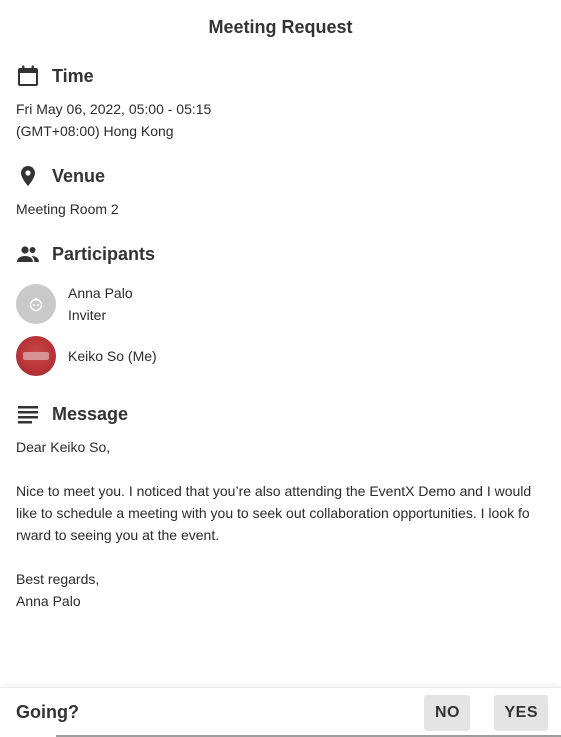  Describe the element at coordinates (73, 75) in the screenshot. I see `time-heading: Time` at that location.